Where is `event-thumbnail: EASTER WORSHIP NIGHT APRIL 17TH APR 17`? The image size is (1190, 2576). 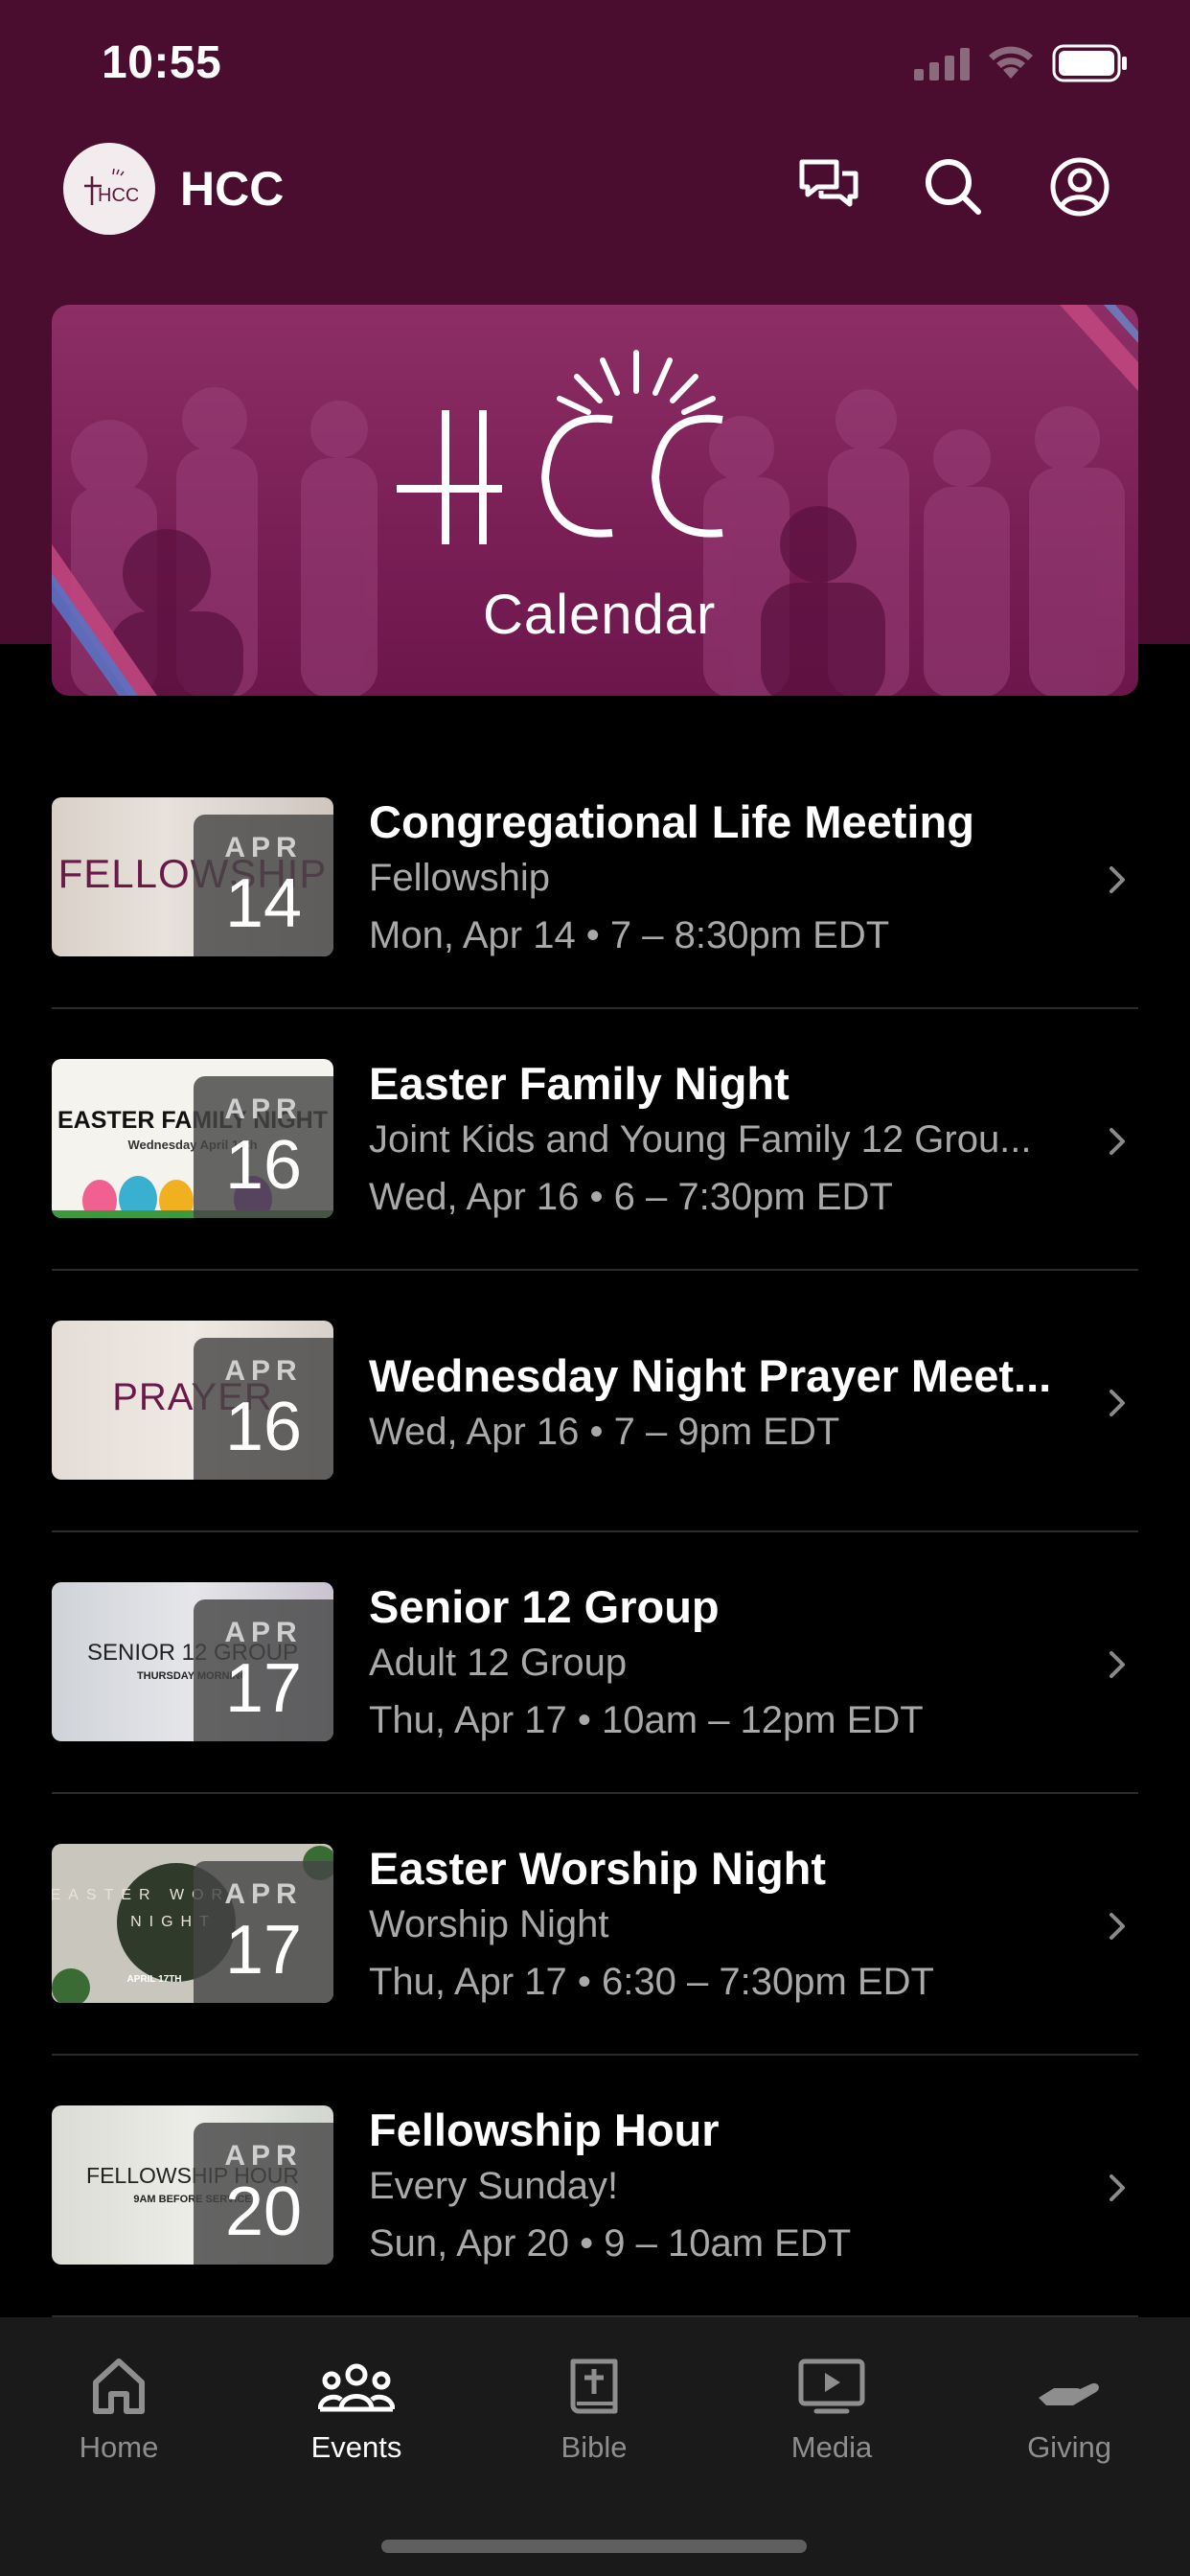
event-thumbnail: EASTER WORSHIP NIGHT APRIL 17TH APR 17 is located at coordinates (193, 1924).